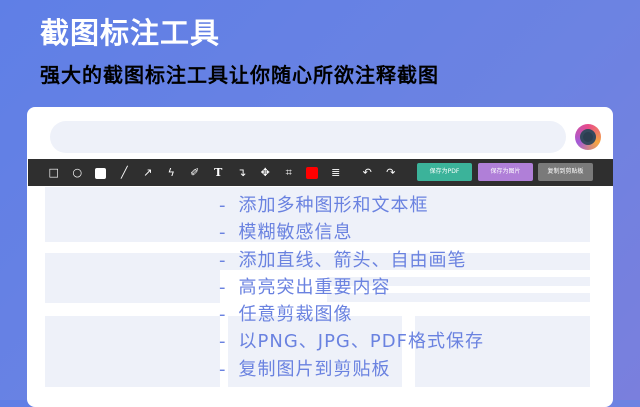 Image resolution: width=640 pixels, height=407 pixels. I want to click on feature-item: - 高亮突出重要内容, so click(351, 287).